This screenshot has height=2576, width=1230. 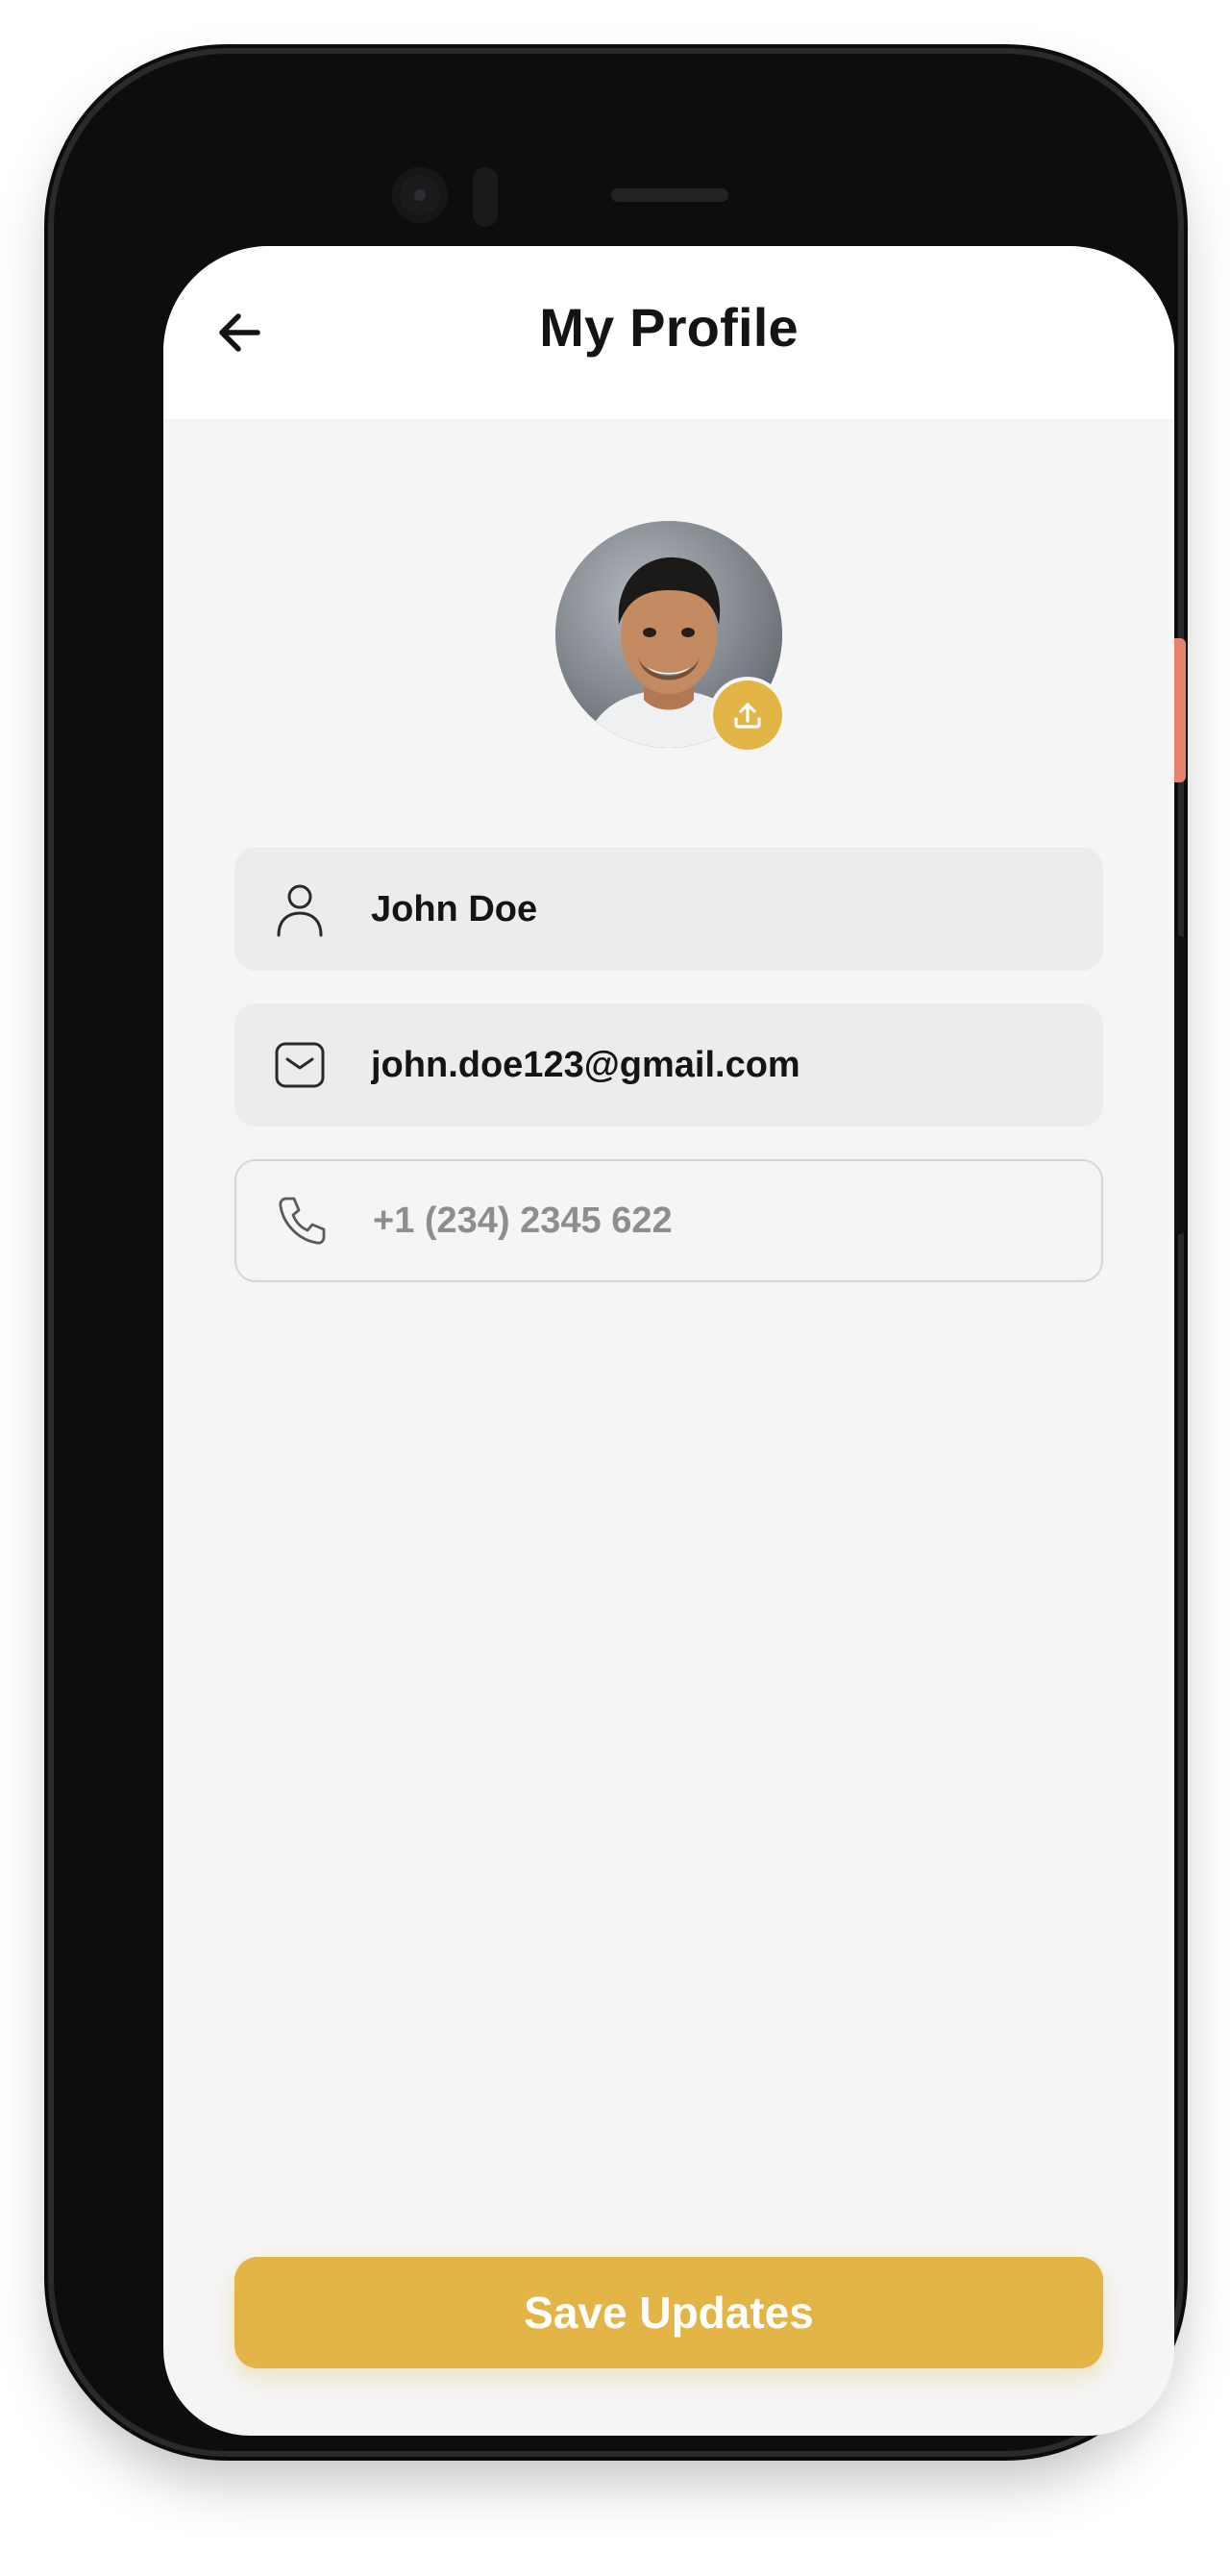 I want to click on upload-photo-button, so click(x=748, y=715).